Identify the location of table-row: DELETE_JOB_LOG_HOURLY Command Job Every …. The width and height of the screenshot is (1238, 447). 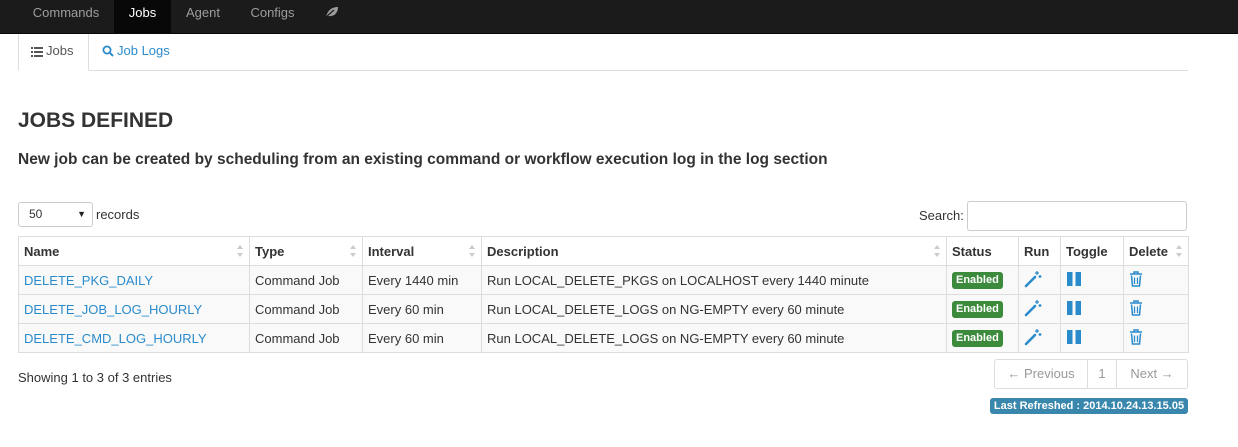
(603, 309).